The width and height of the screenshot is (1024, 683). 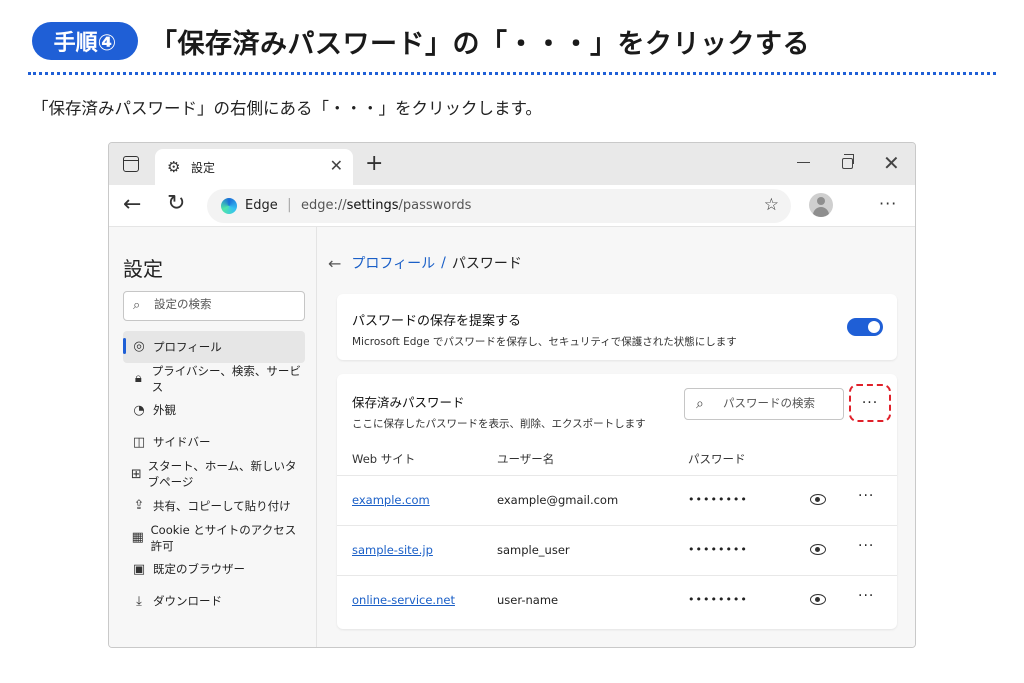 What do you see at coordinates (222, 505) in the screenshot?
I see `sidebar-item-label: 共有、コピーして貼り付け` at bounding box center [222, 505].